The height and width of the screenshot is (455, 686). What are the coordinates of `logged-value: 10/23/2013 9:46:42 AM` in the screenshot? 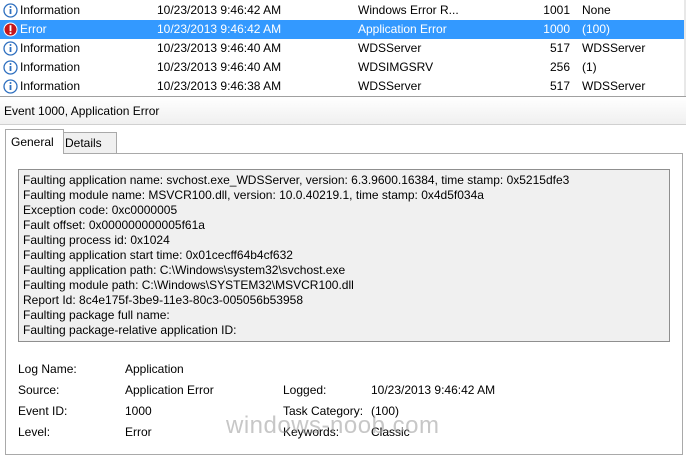 It's located at (433, 390).